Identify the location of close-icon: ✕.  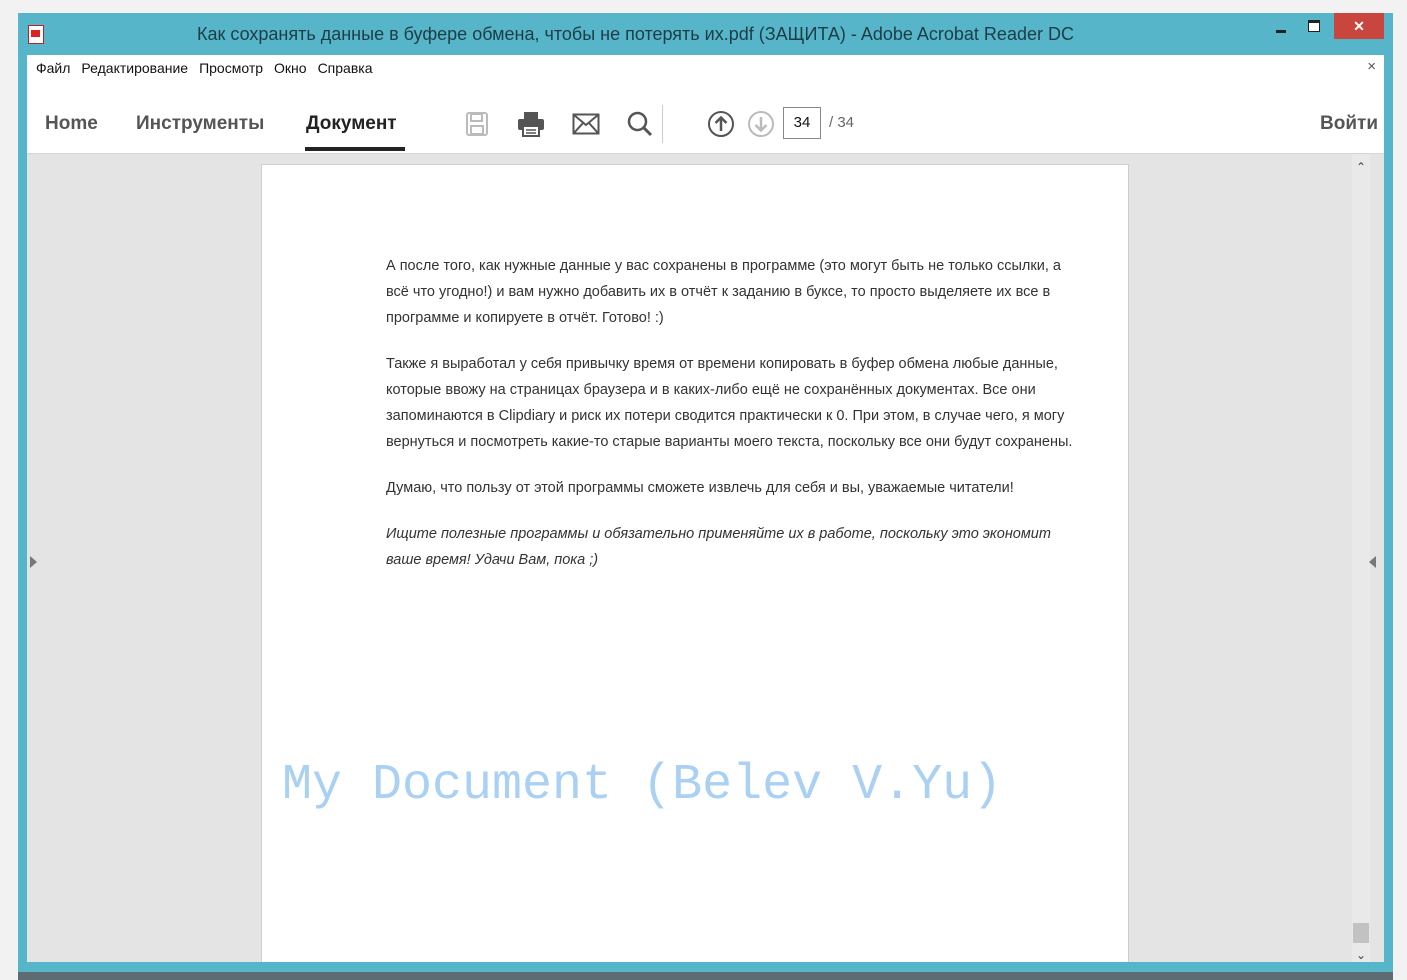
(1359, 25).